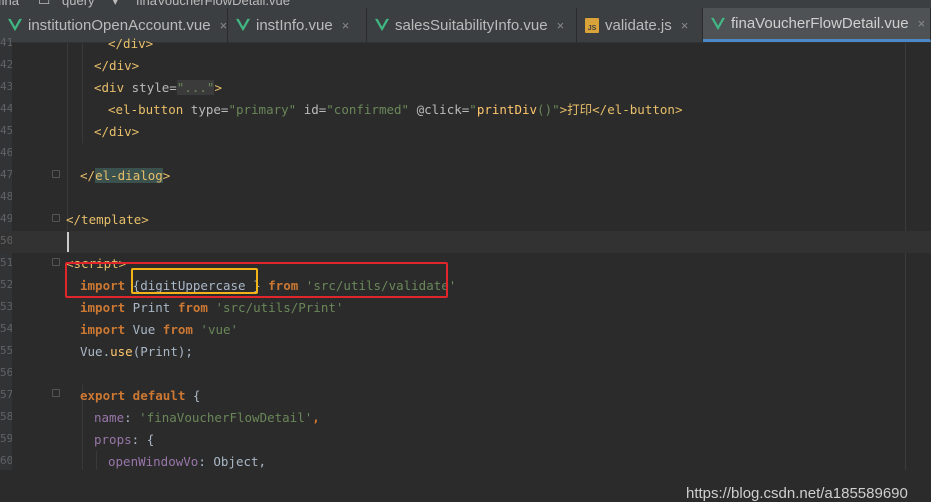  Describe the element at coordinates (195, 87) in the screenshot. I see `folded-text: "..."` at that location.